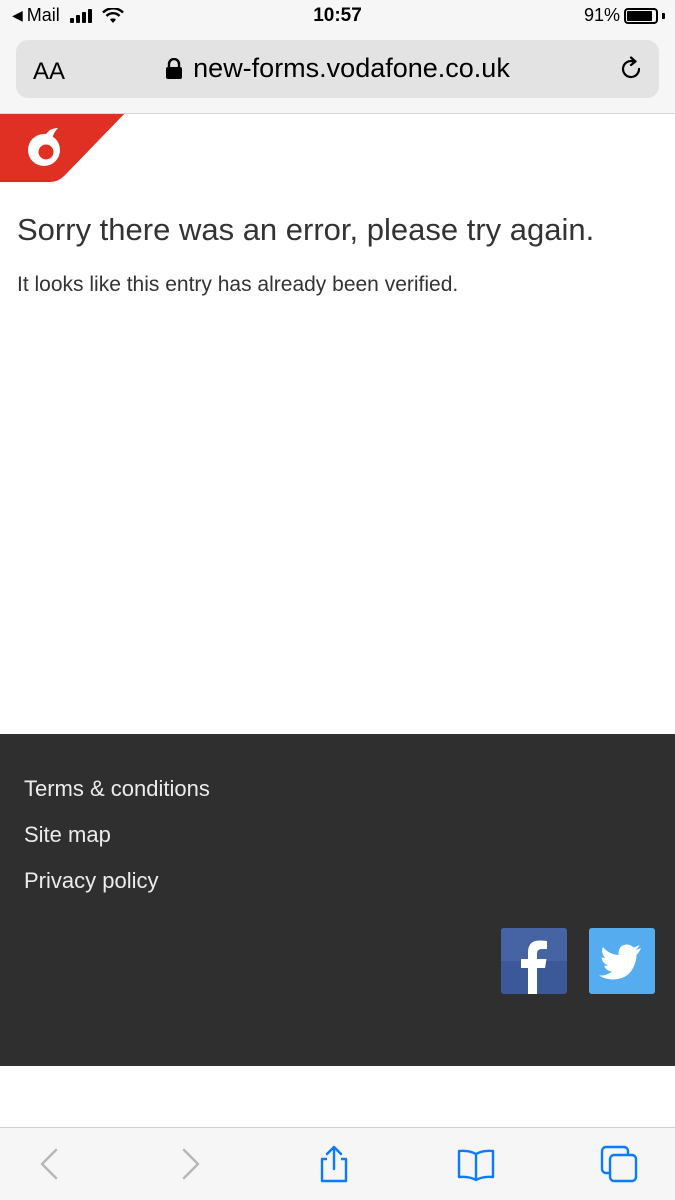 Image resolution: width=675 pixels, height=1200 pixels. Describe the element at coordinates (619, 1164) in the screenshot. I see `tabs-icon` at that location.